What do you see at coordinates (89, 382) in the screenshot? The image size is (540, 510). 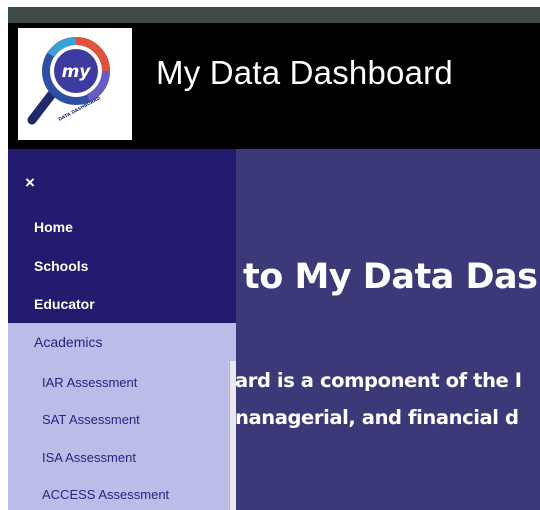 I see `submenu-item-iar-assessment: IAR Assessment` at bounding box center [89, 382].